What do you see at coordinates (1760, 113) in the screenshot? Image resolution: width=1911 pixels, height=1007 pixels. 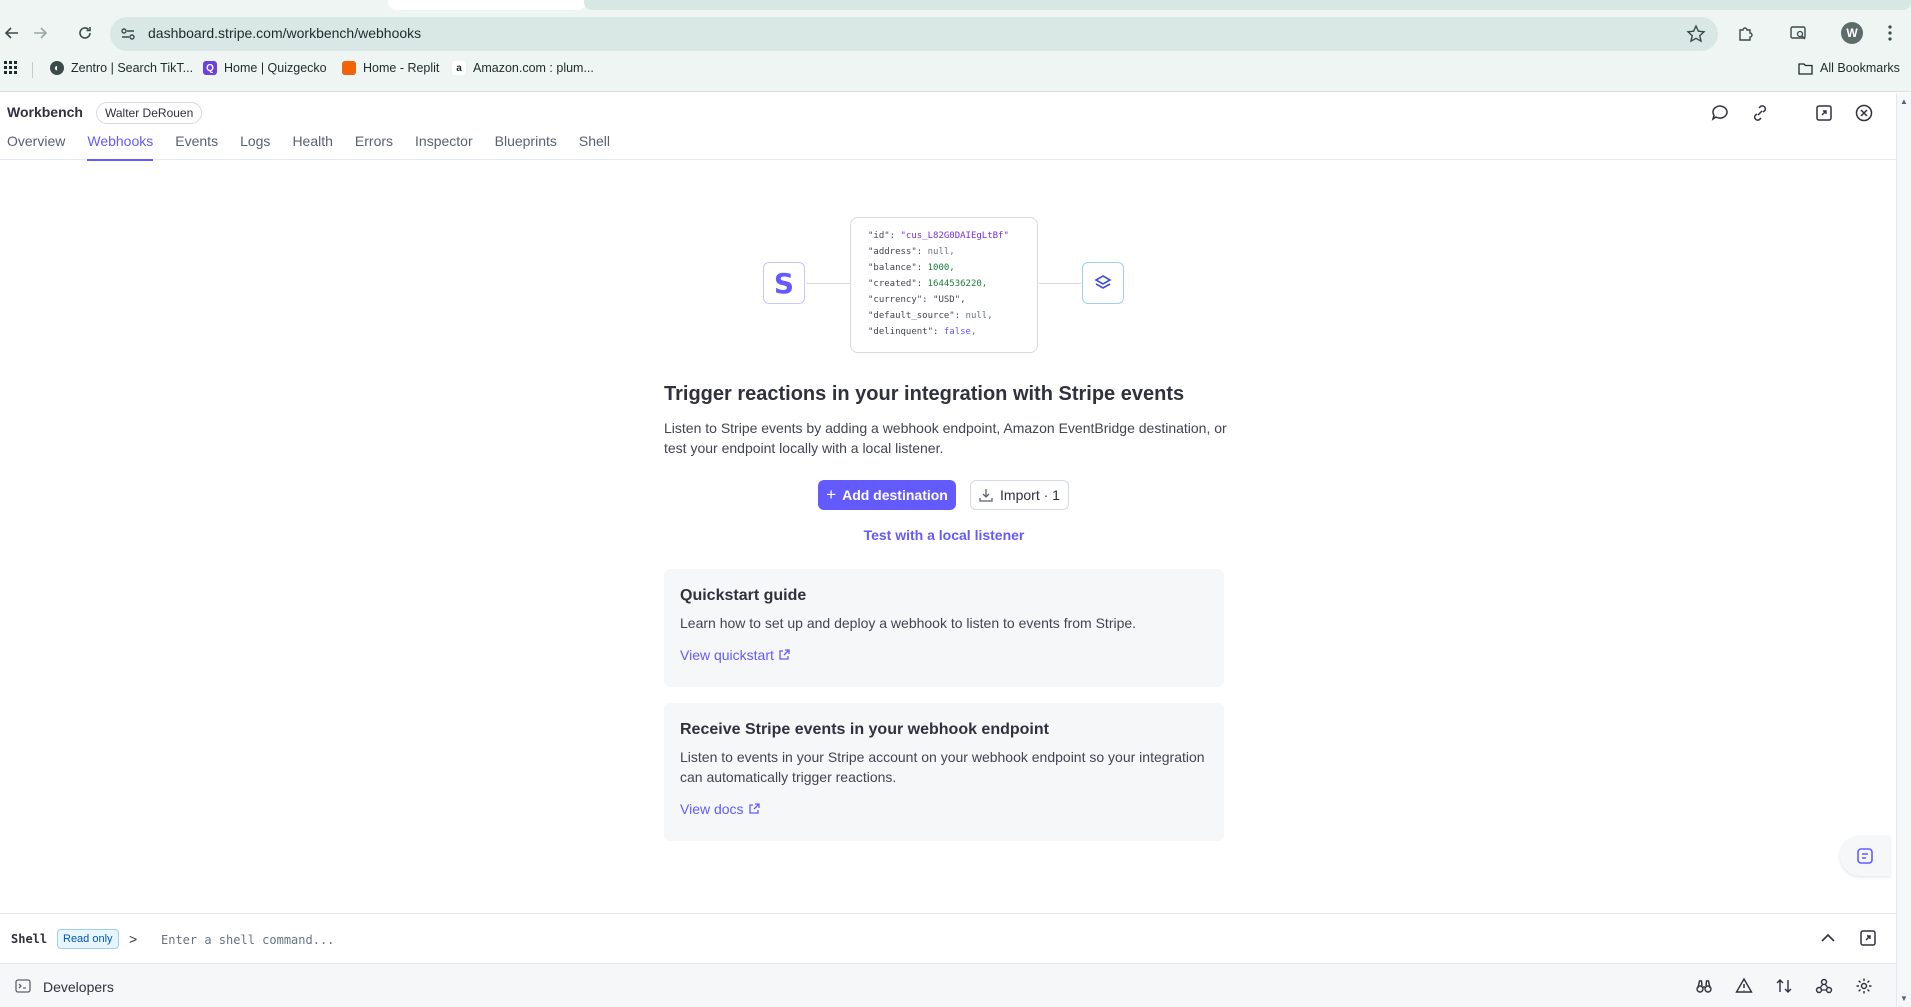 I see `link-icon` at bounding box center [1760, 113].